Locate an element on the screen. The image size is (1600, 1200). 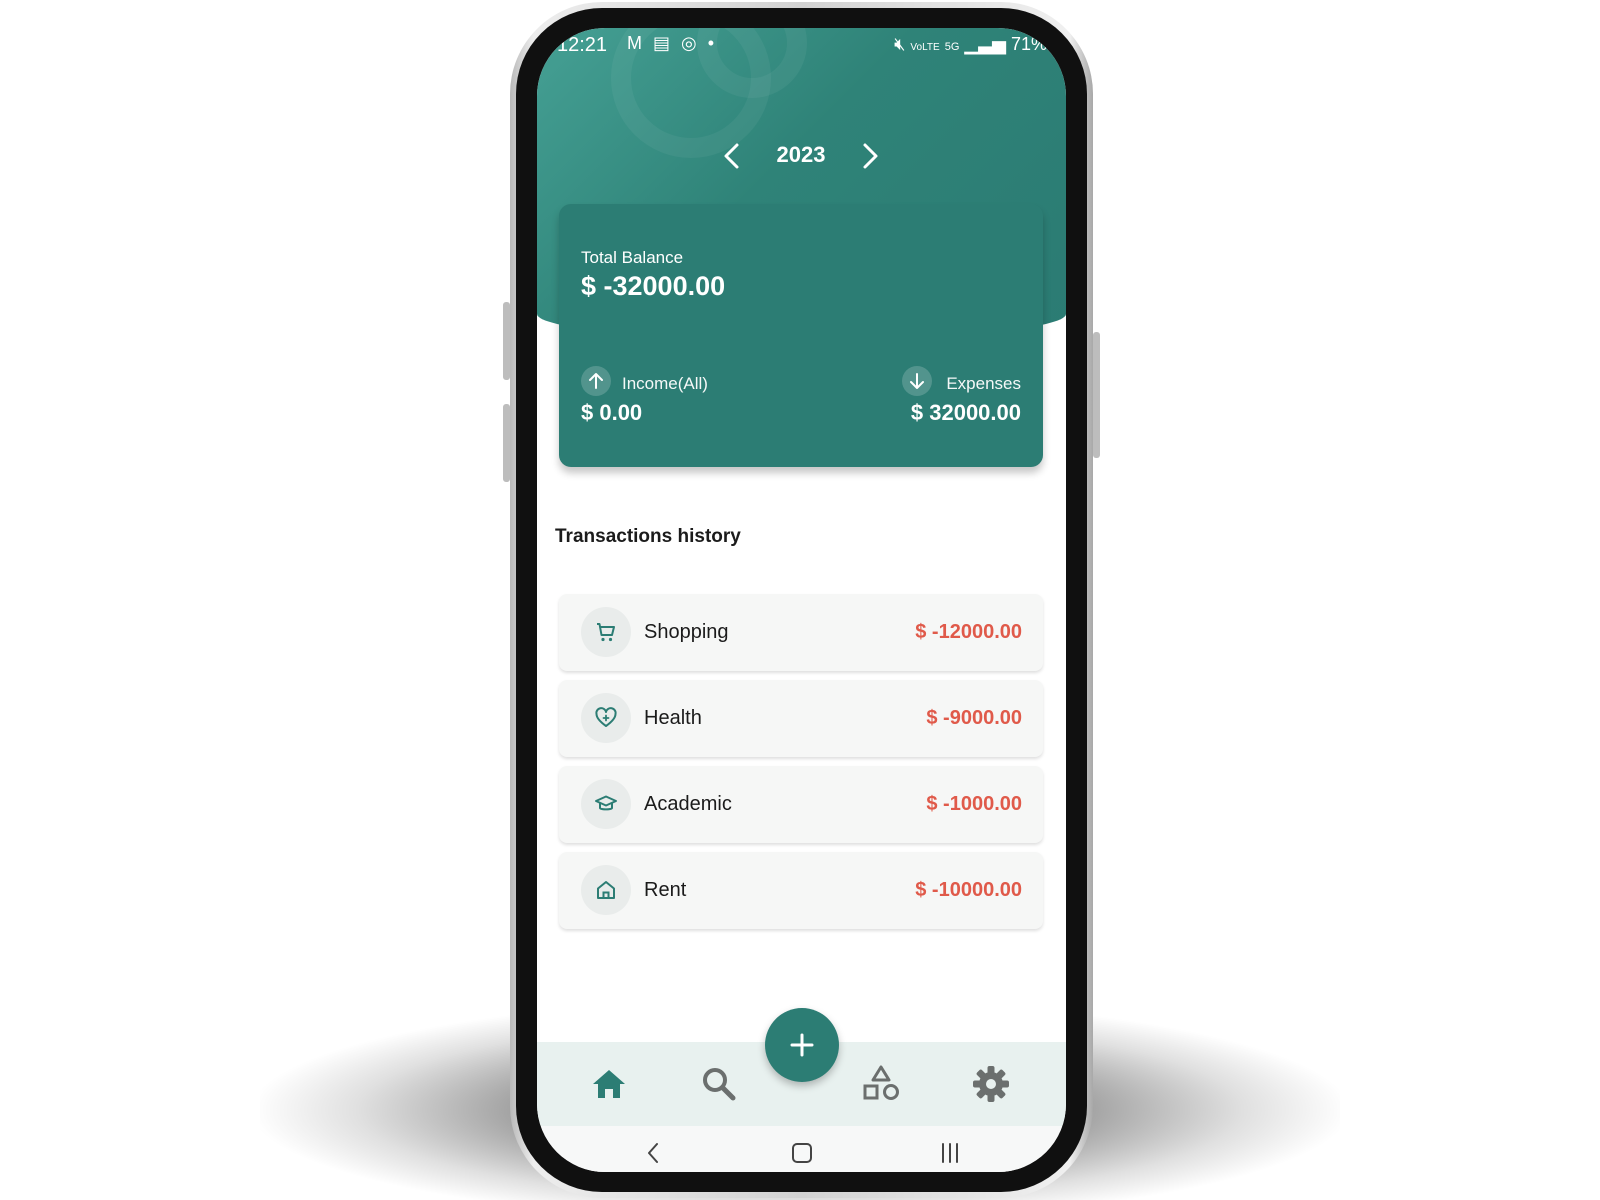
year-selector: 2023 is located at coordinates (801, 156).